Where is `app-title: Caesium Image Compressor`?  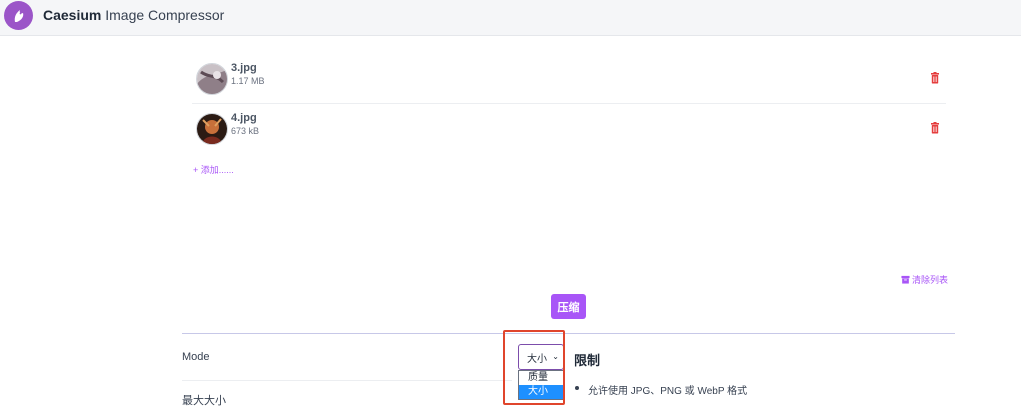
app-title: Caesium Image Compressor is located at coordinates (133, 15).